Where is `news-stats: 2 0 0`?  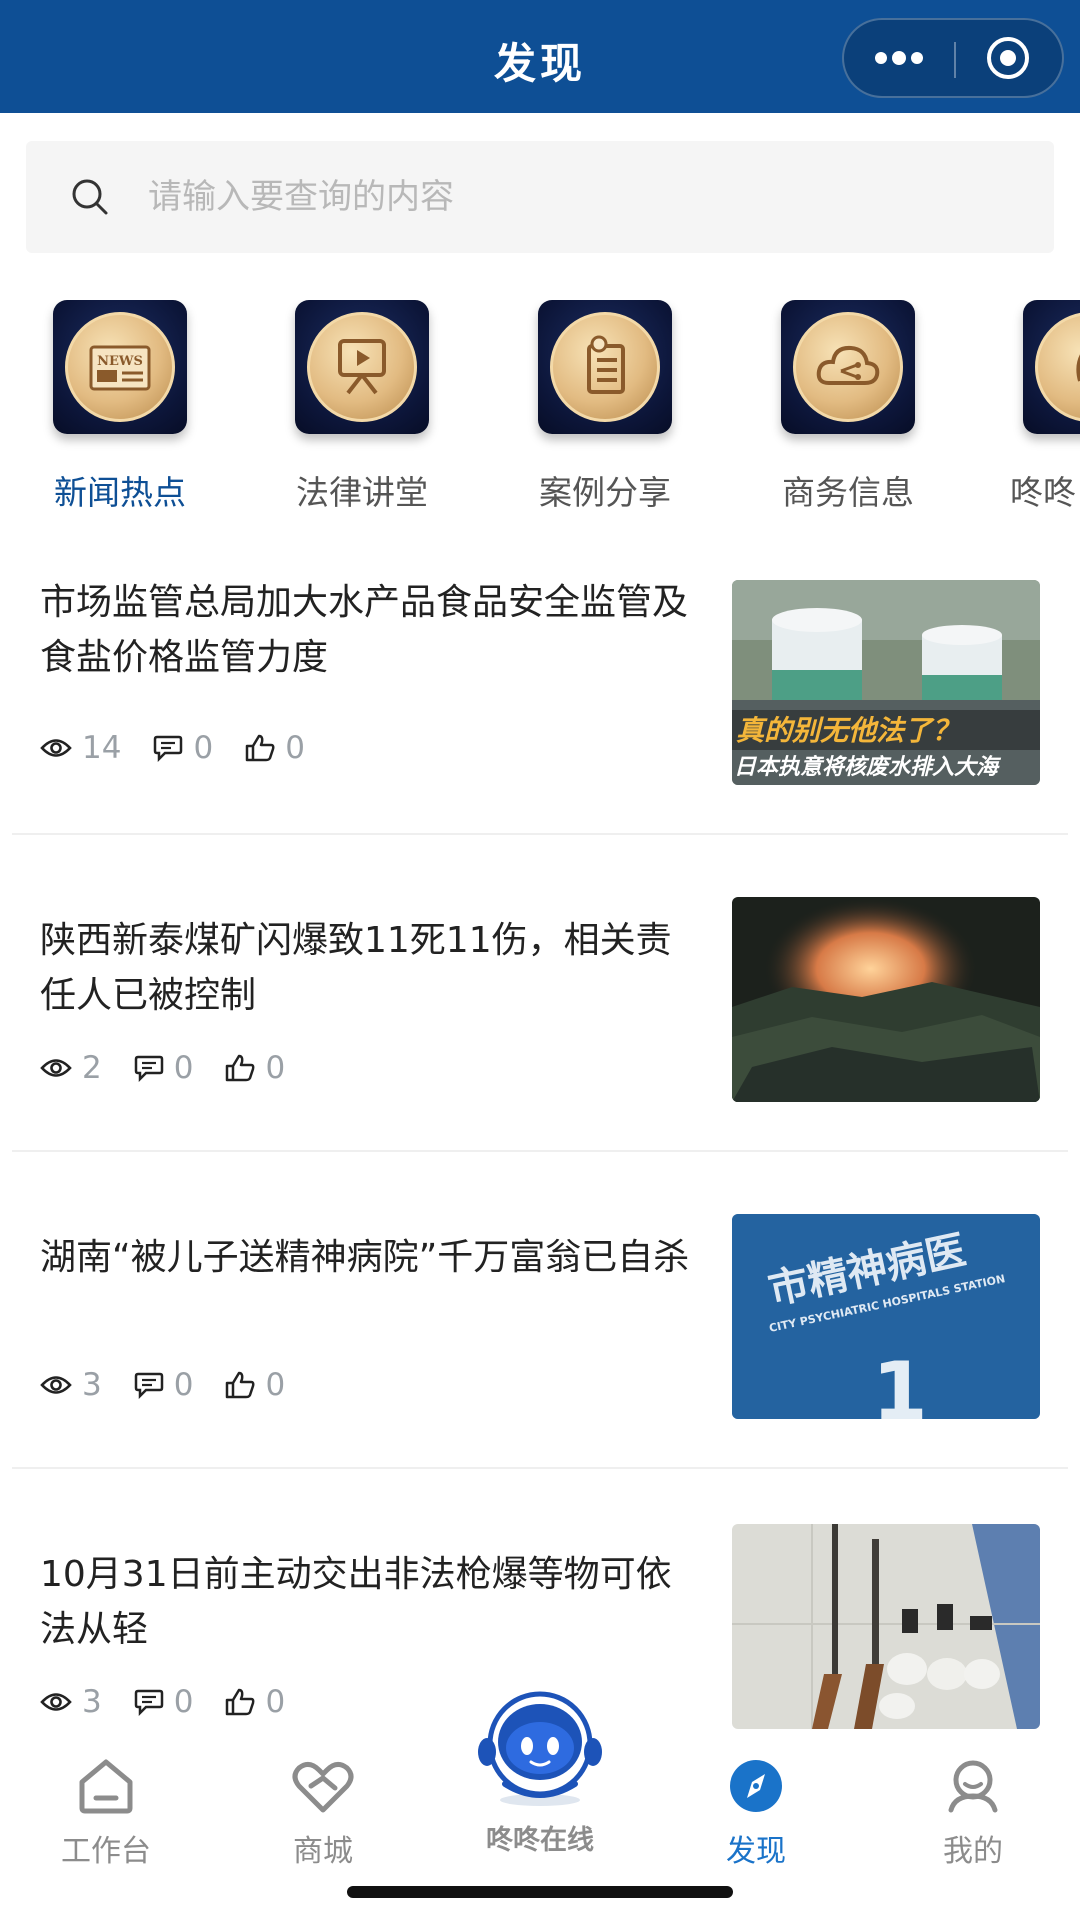 news-stats: 2 0 0 is located at coordinates (178, 1068).